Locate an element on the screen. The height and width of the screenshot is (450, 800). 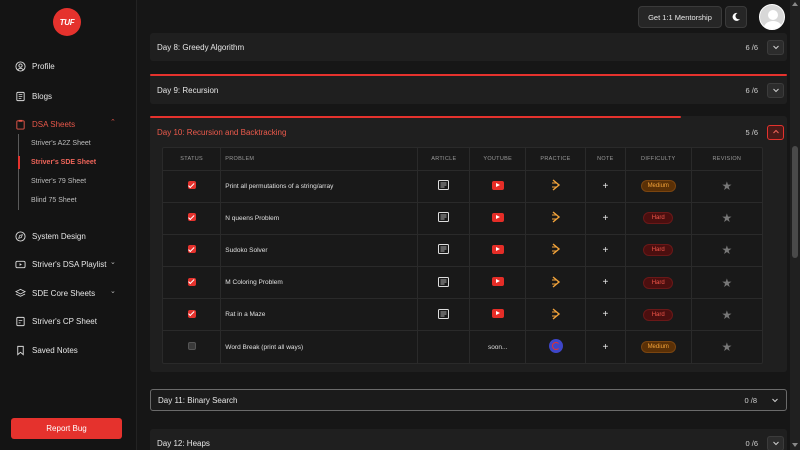
problem-name: Sudoko Solver is located at coordinates (319, 250).